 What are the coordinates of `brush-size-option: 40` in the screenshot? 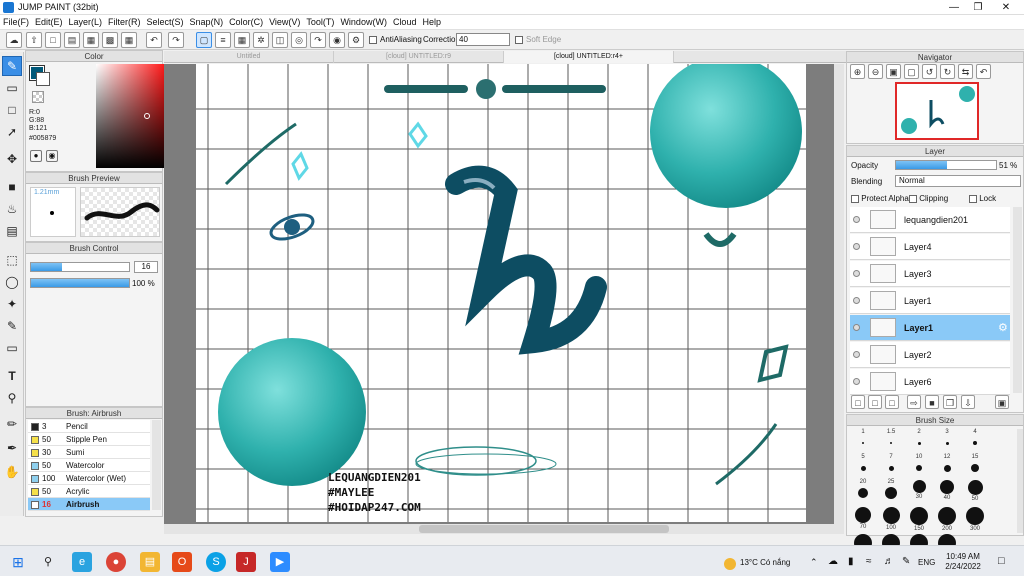 It's located at (947, 492).